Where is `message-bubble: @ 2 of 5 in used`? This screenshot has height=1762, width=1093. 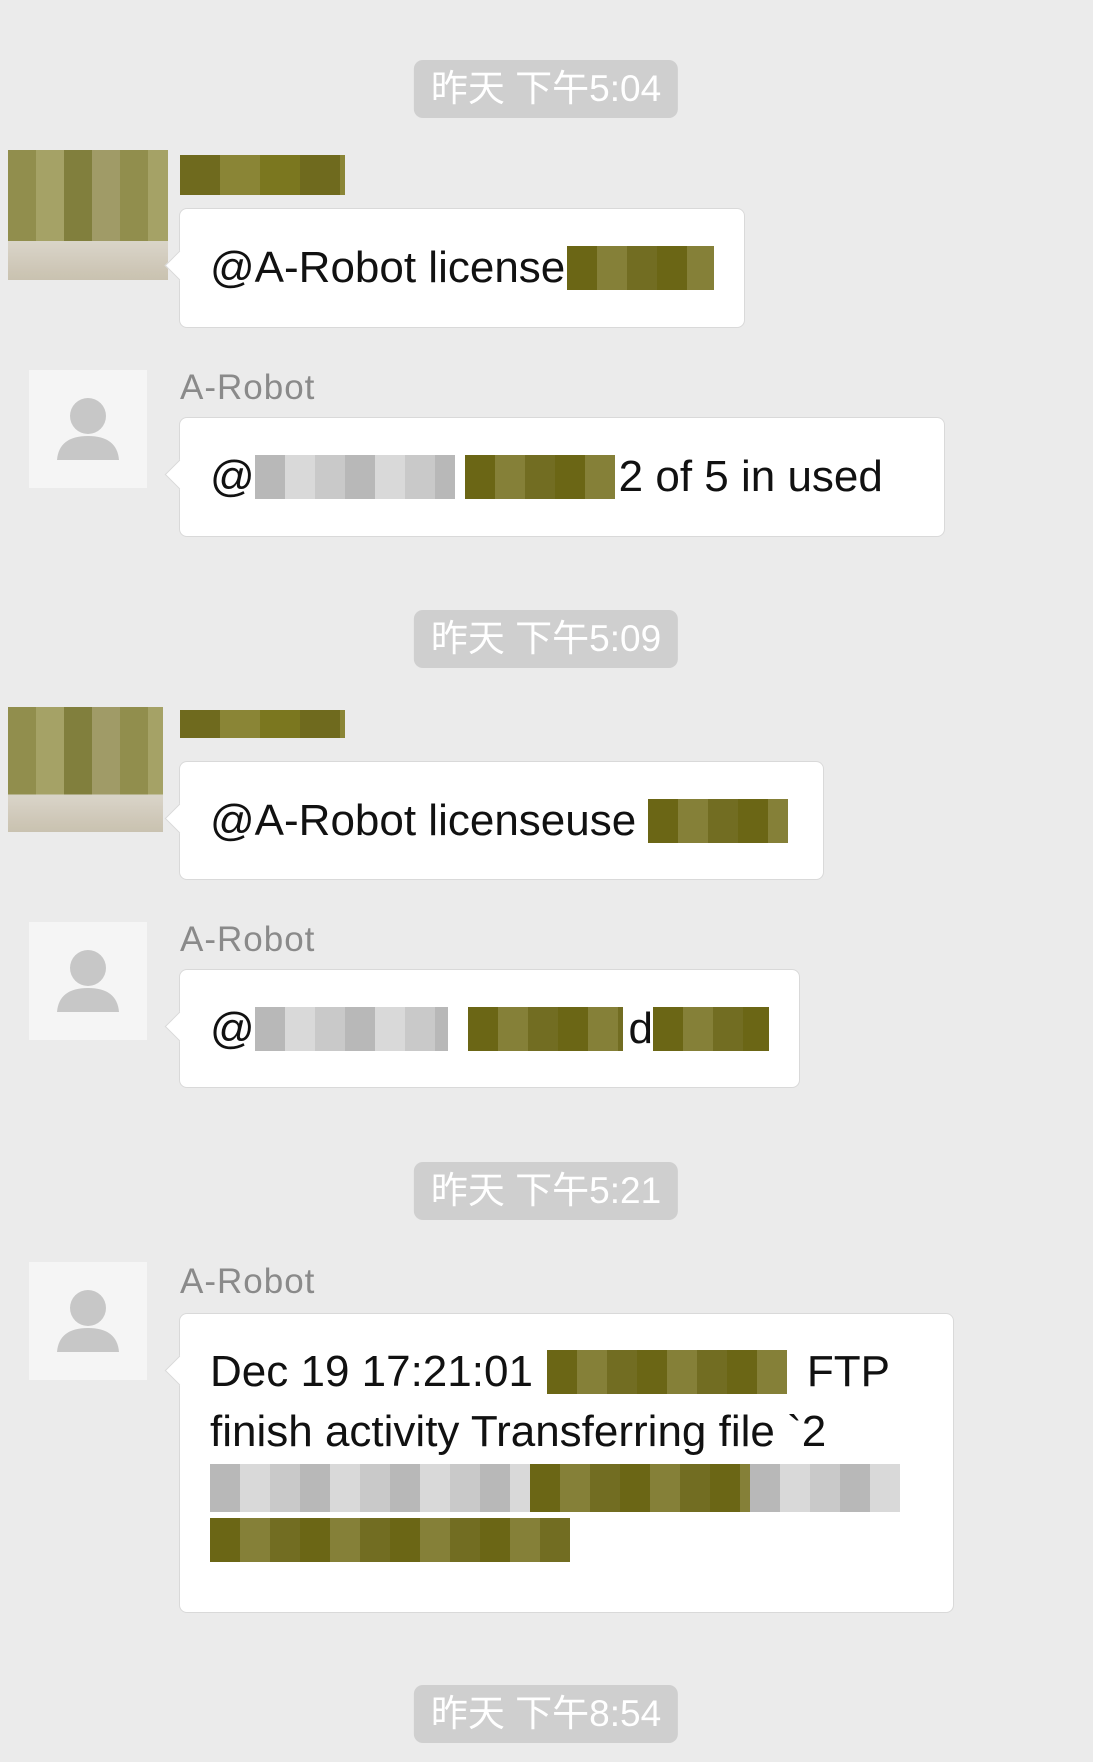
message-bubble: @ 2 of 5 in used is located at coordinates (562, 477).